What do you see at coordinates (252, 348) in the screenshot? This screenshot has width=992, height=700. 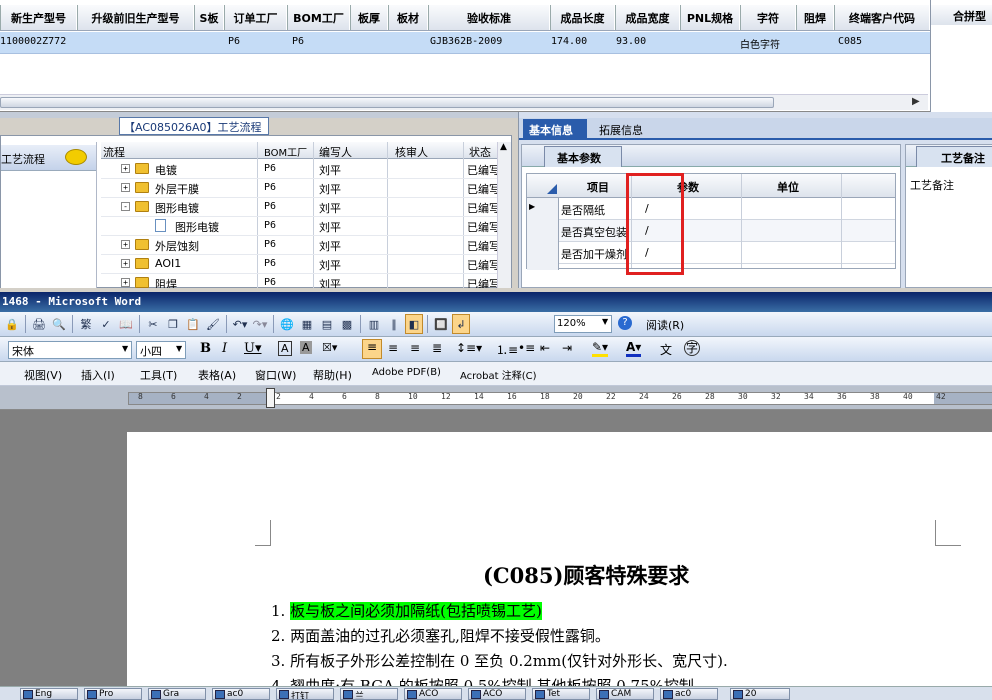 I see `underline-icon: U▾` at bounding box center [252, 348].